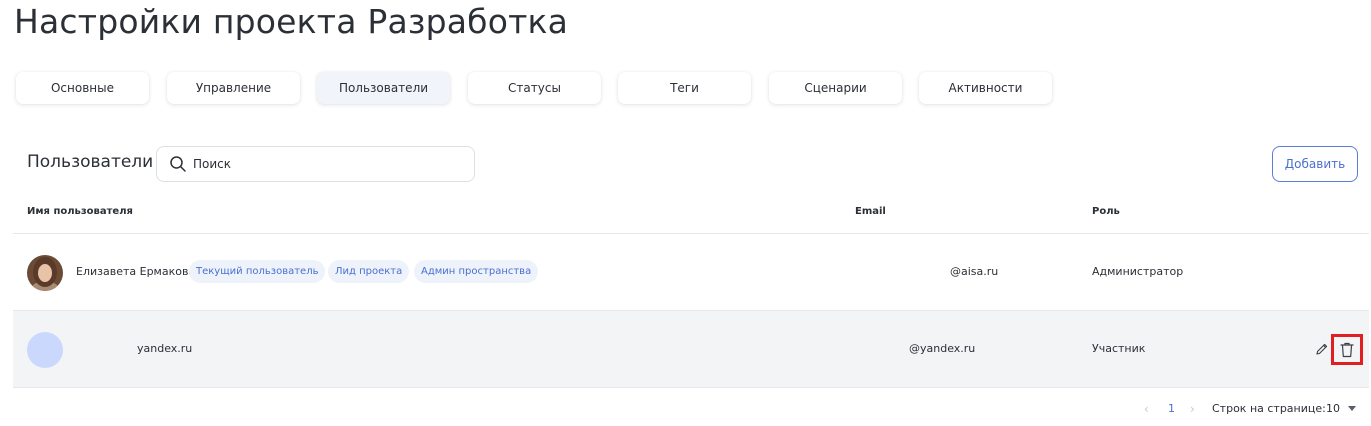 The height and width of the screenshot is (426, 1371). What do you see at coordinates (534, 88) in the screenshot?
I see `tab-statuses: Статусы` at bounding box center [534, 88].